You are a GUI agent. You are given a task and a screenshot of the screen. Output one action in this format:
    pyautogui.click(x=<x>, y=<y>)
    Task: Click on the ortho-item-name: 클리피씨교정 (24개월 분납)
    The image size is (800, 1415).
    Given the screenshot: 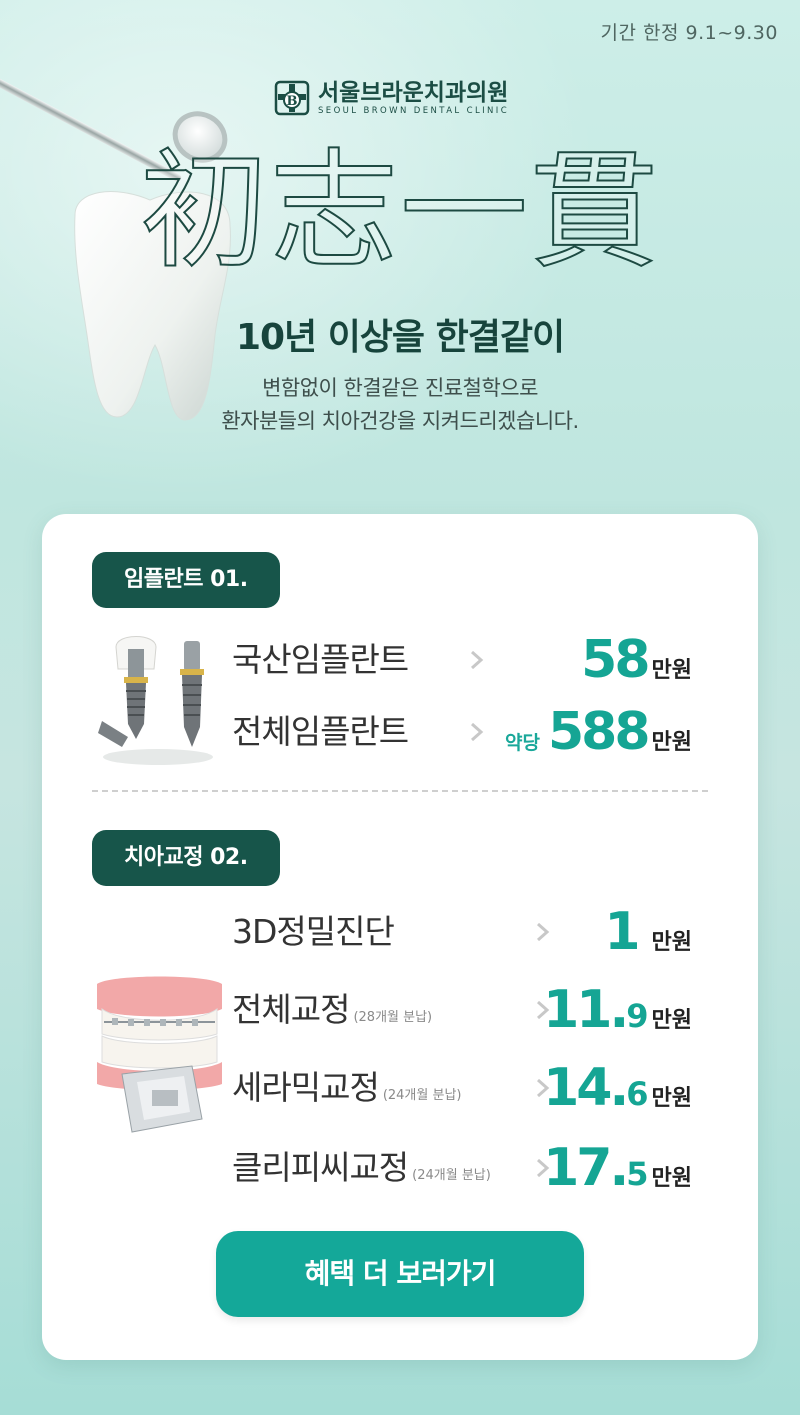 What is the action you would take?
    pyautogui.click(x=361, y=1172)
    